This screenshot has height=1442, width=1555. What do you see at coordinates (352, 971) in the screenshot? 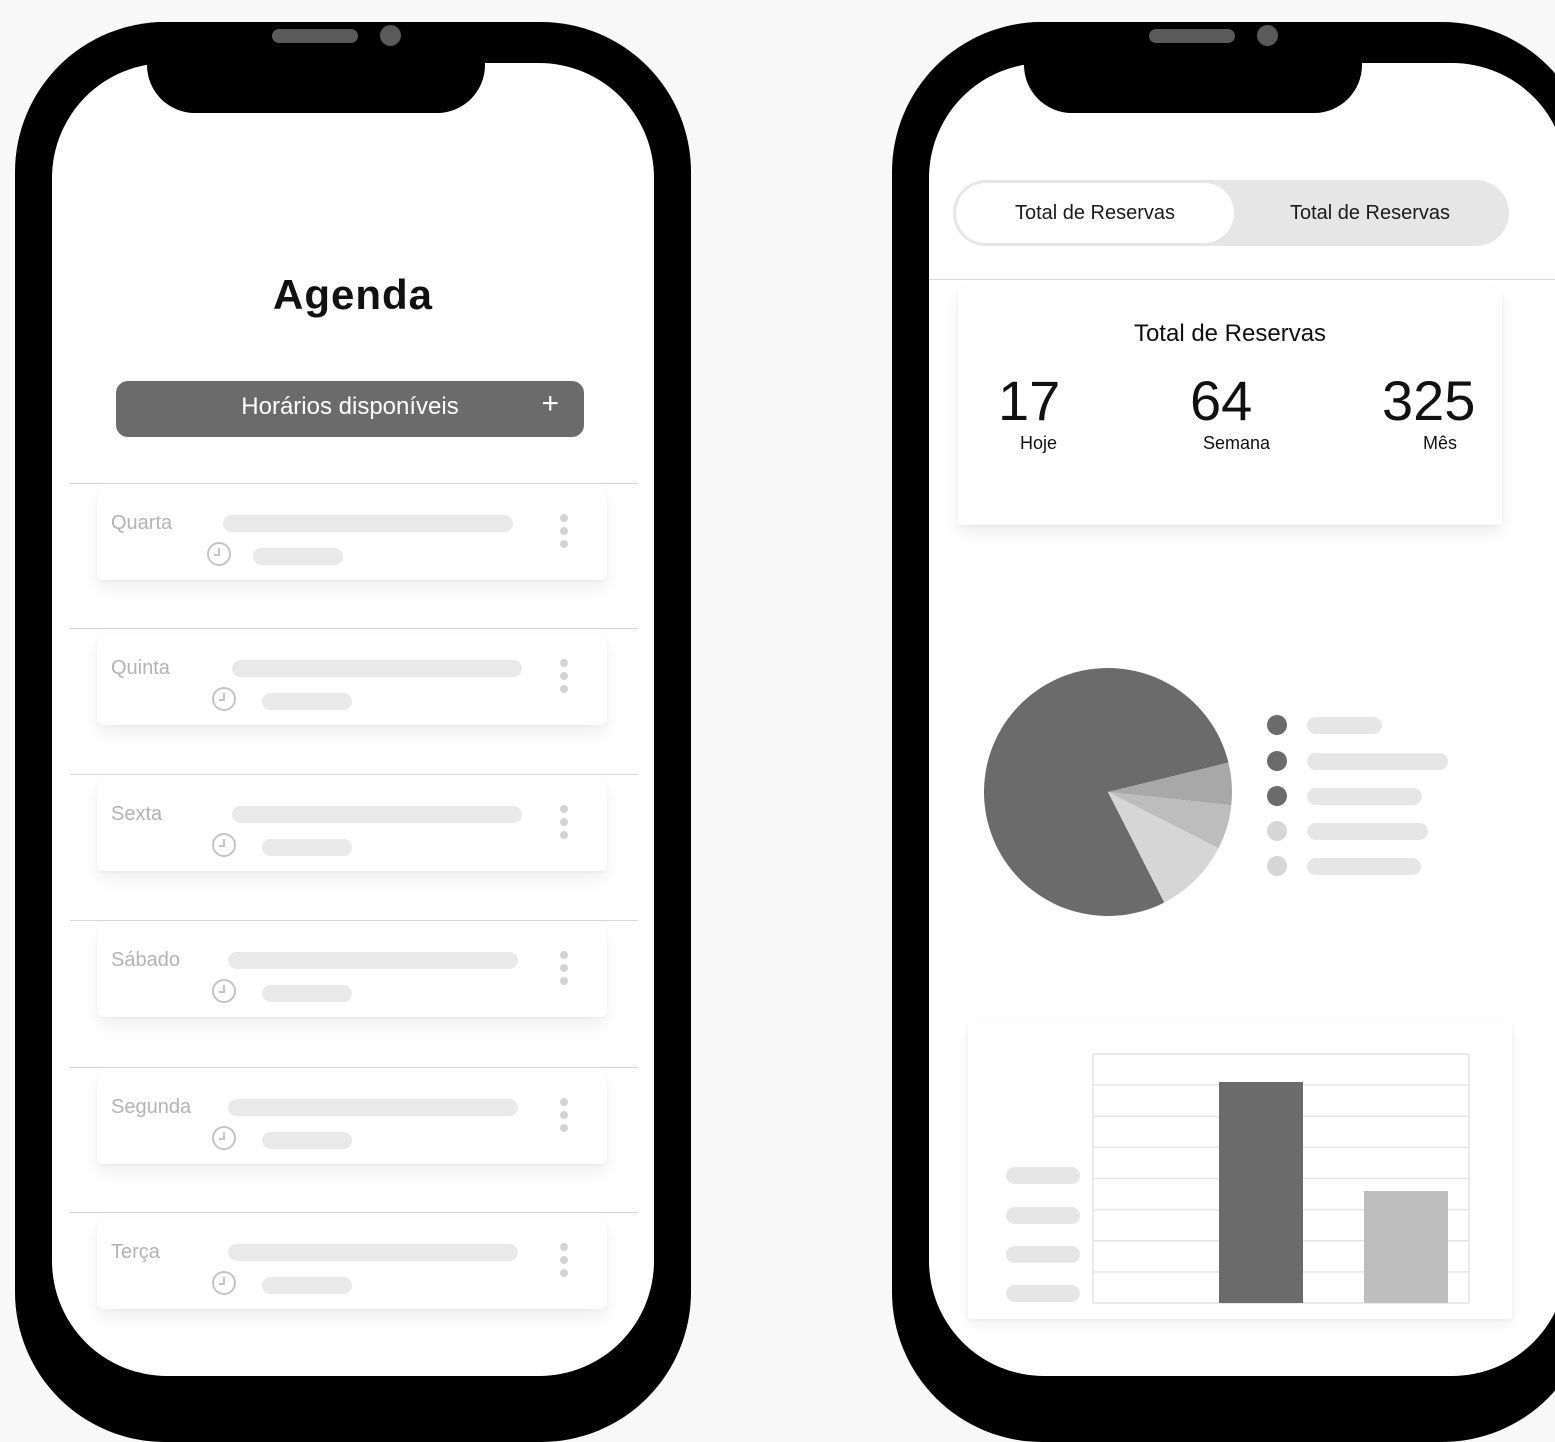
I see `day-card: Sábado` at bounding box center [352, 971].